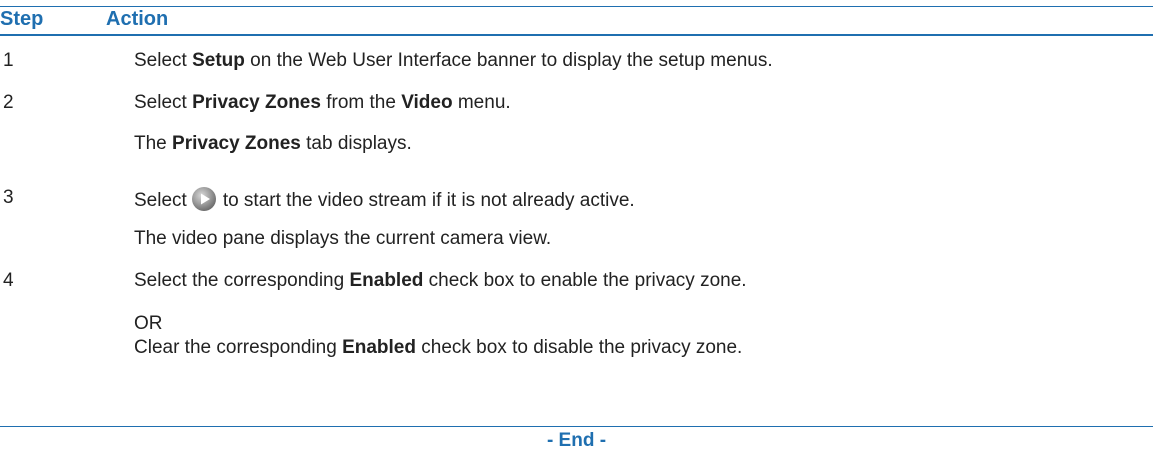 This screenshot has width=1153, height=459. Describe the element at coordinates (576, 440) in the screenshot. I see `end-marker: - End -` at that location.